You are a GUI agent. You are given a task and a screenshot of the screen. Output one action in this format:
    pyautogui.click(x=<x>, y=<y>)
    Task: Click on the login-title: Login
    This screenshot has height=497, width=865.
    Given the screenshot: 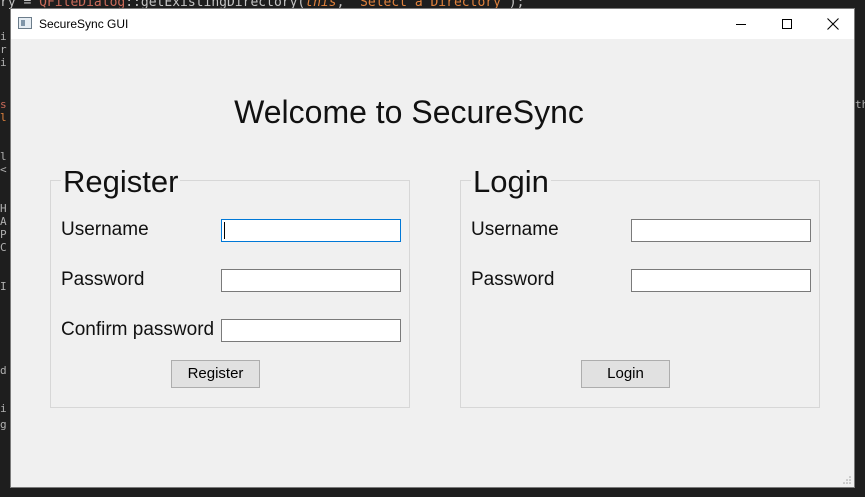 What is the action you would take?
    pyautogui.click(x=511, y=182)
    